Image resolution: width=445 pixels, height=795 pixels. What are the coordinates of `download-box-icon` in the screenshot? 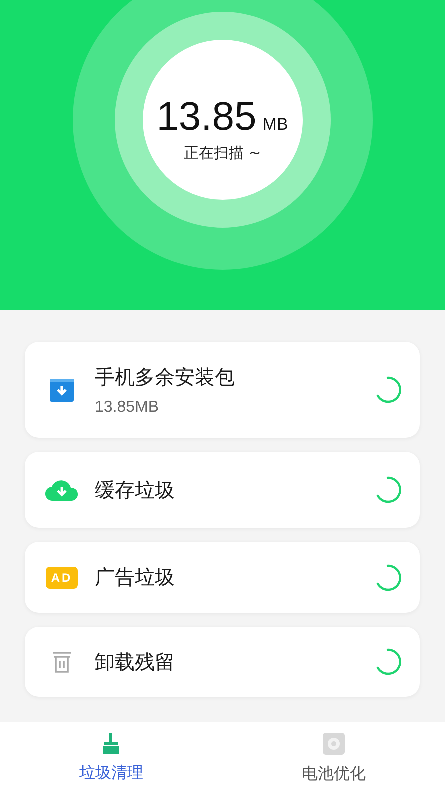 It's located at (62, 390).